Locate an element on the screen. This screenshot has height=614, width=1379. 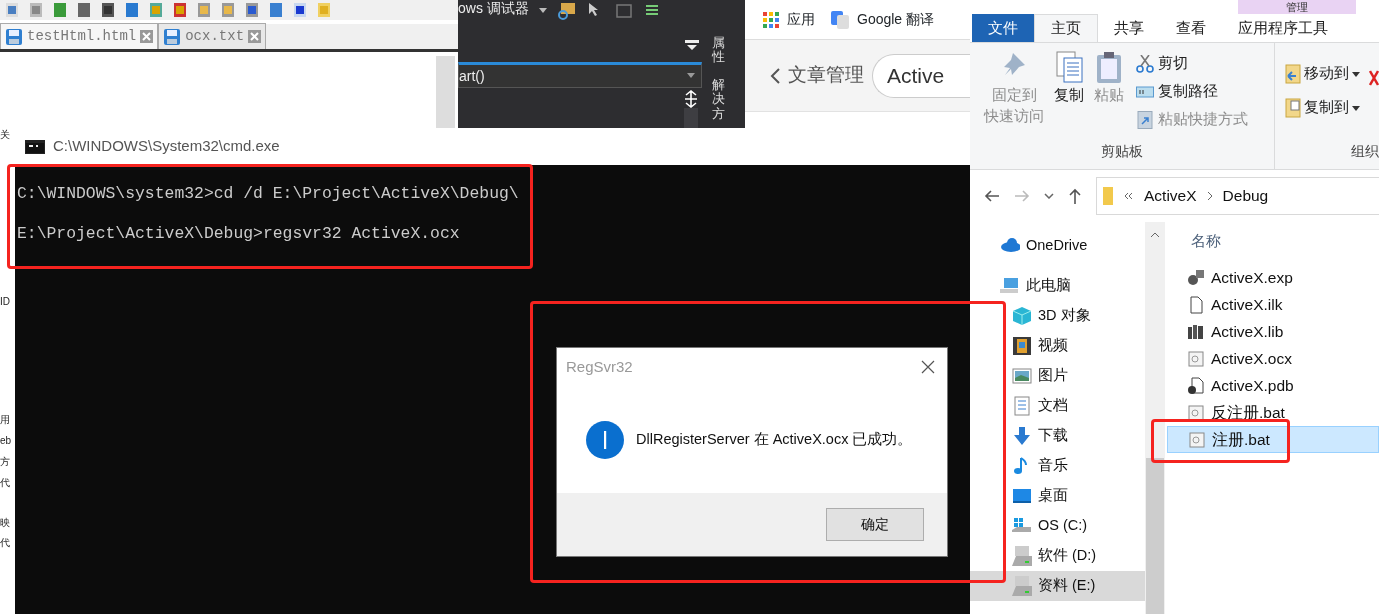
computer-icon is located at coordinates (1010, 286).